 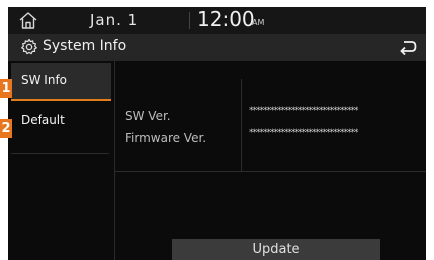 What do you see at coordinates (258, 22) in the screenshot?
I see `clock-ampm: AM` at bounding box center [258, 22].